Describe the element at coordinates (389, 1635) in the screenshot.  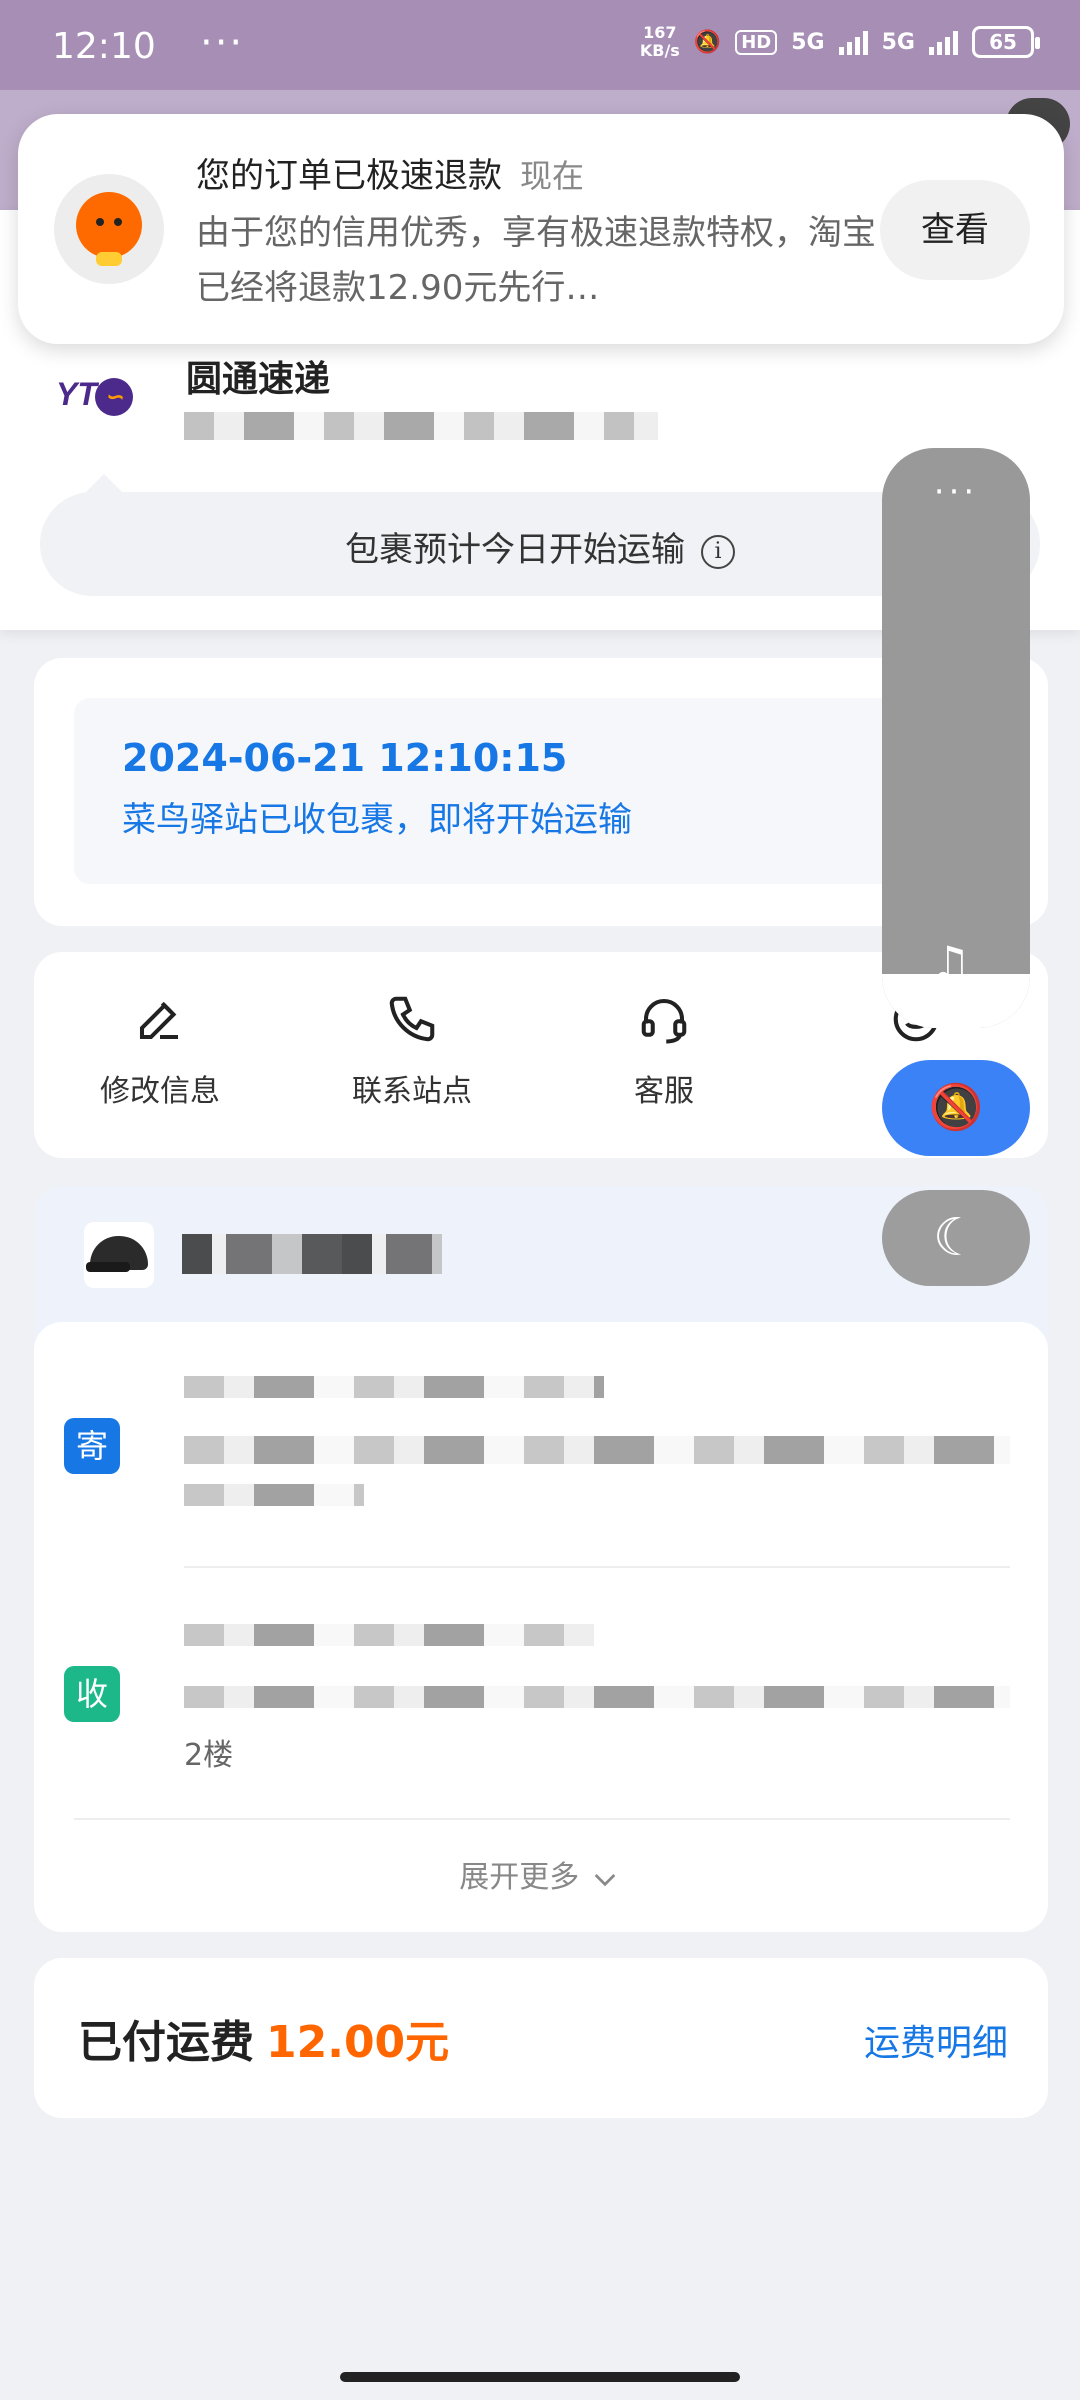
I see `receiver-name-redacted` at that location.